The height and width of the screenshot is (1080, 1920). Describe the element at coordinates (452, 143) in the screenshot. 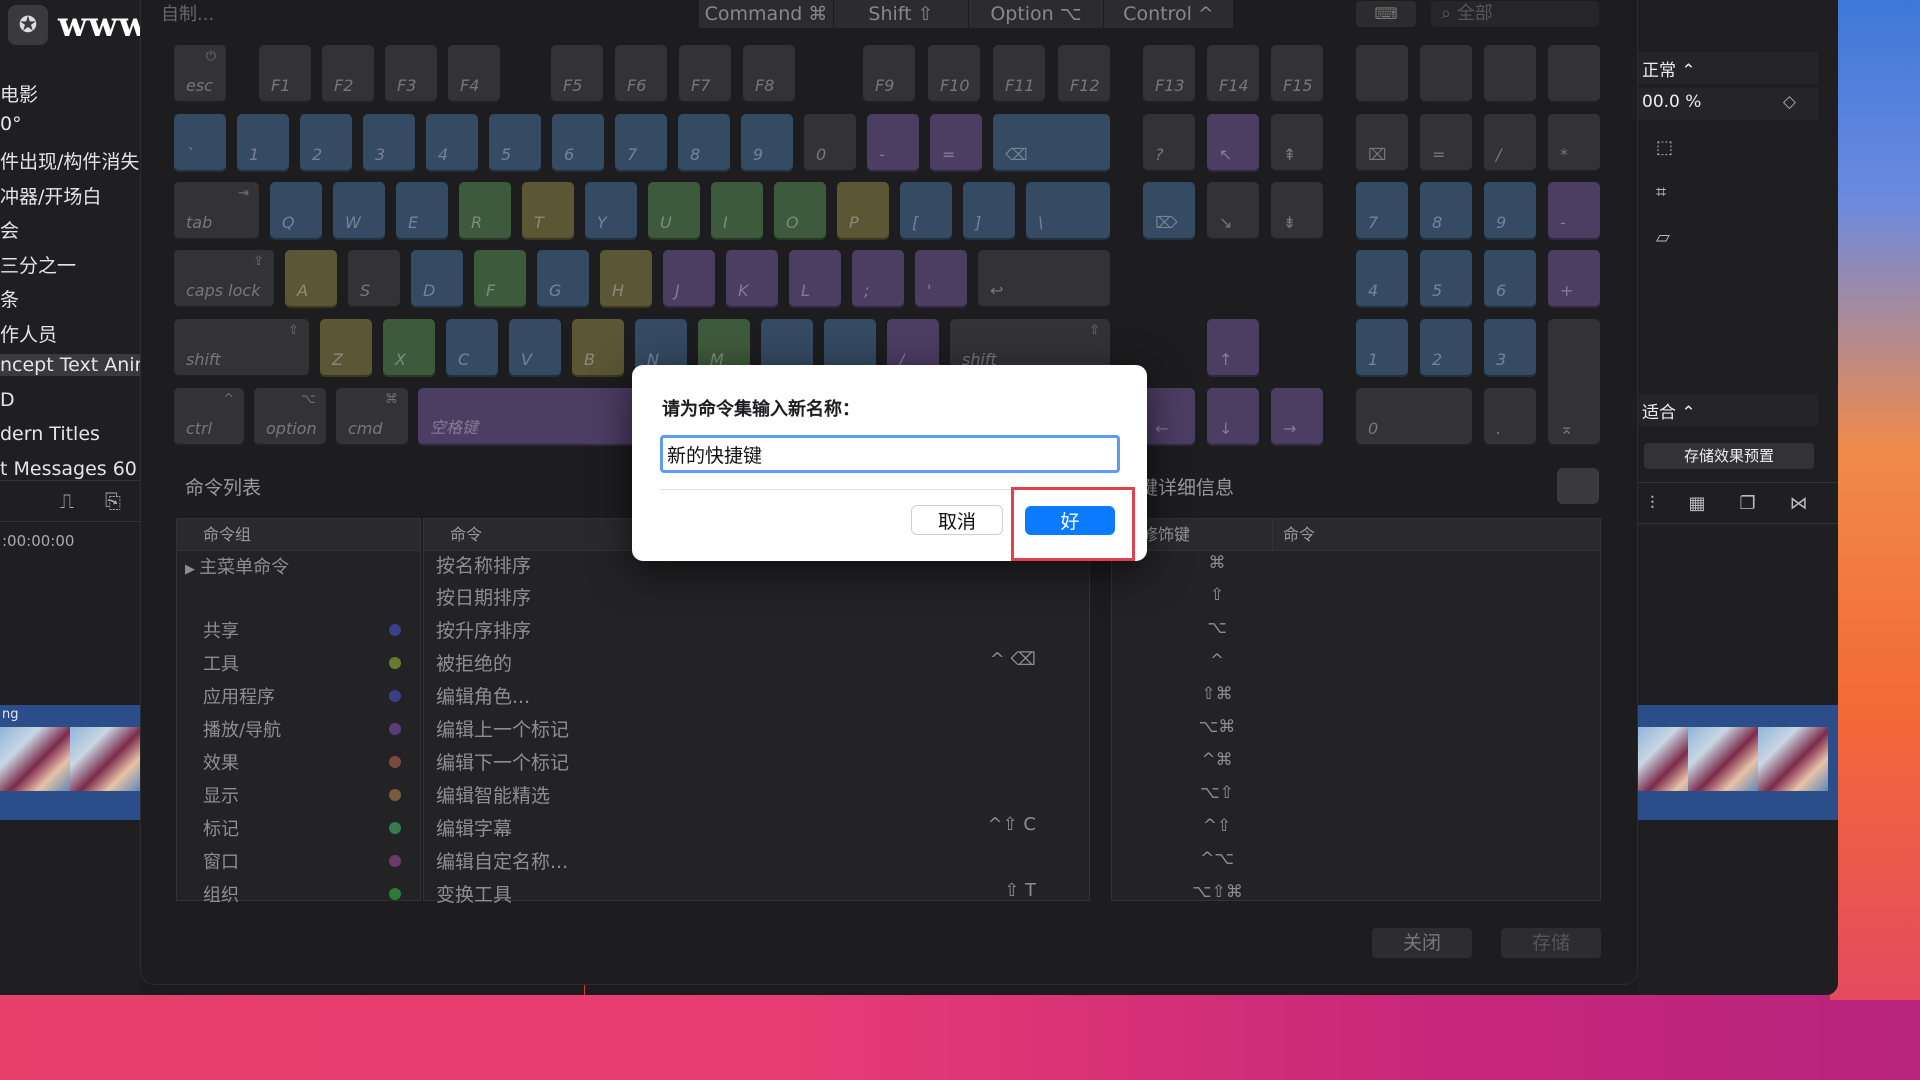

I see `key-4: 4` at that location.